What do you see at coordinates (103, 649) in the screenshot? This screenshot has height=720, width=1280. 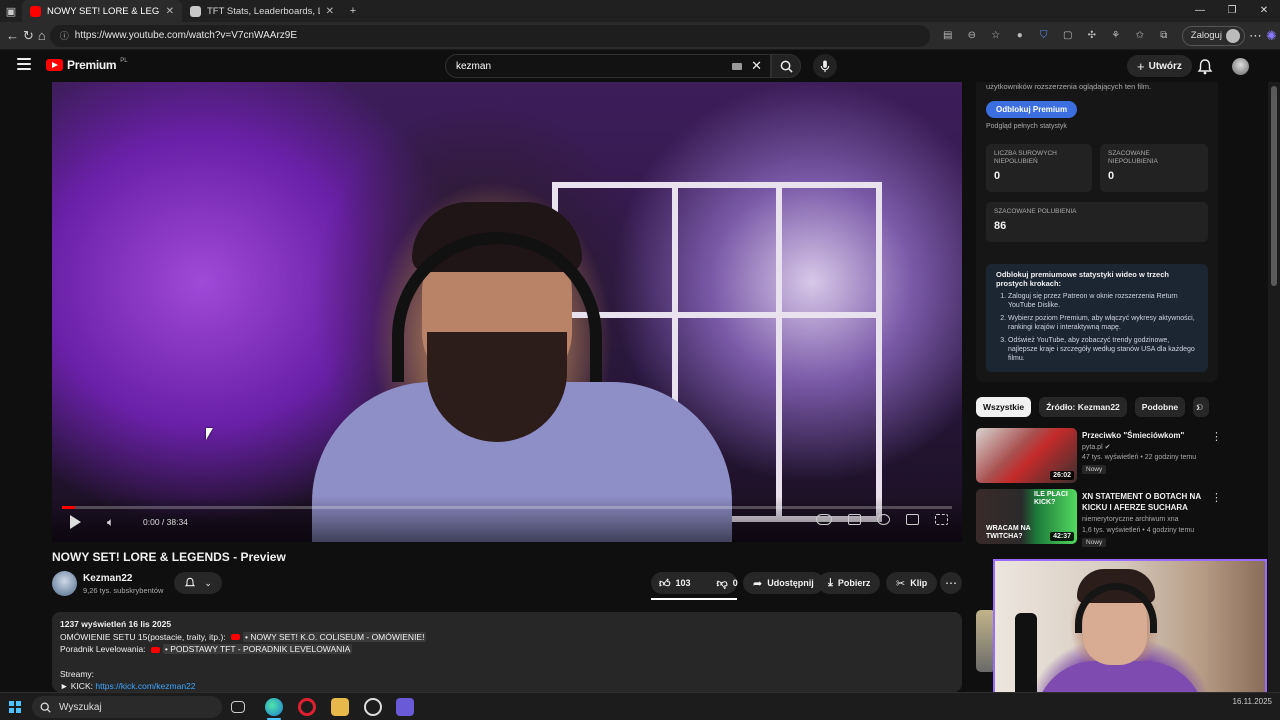 I see `description-text: Poradnik Levelowania:` at bounding box center [103, 649].